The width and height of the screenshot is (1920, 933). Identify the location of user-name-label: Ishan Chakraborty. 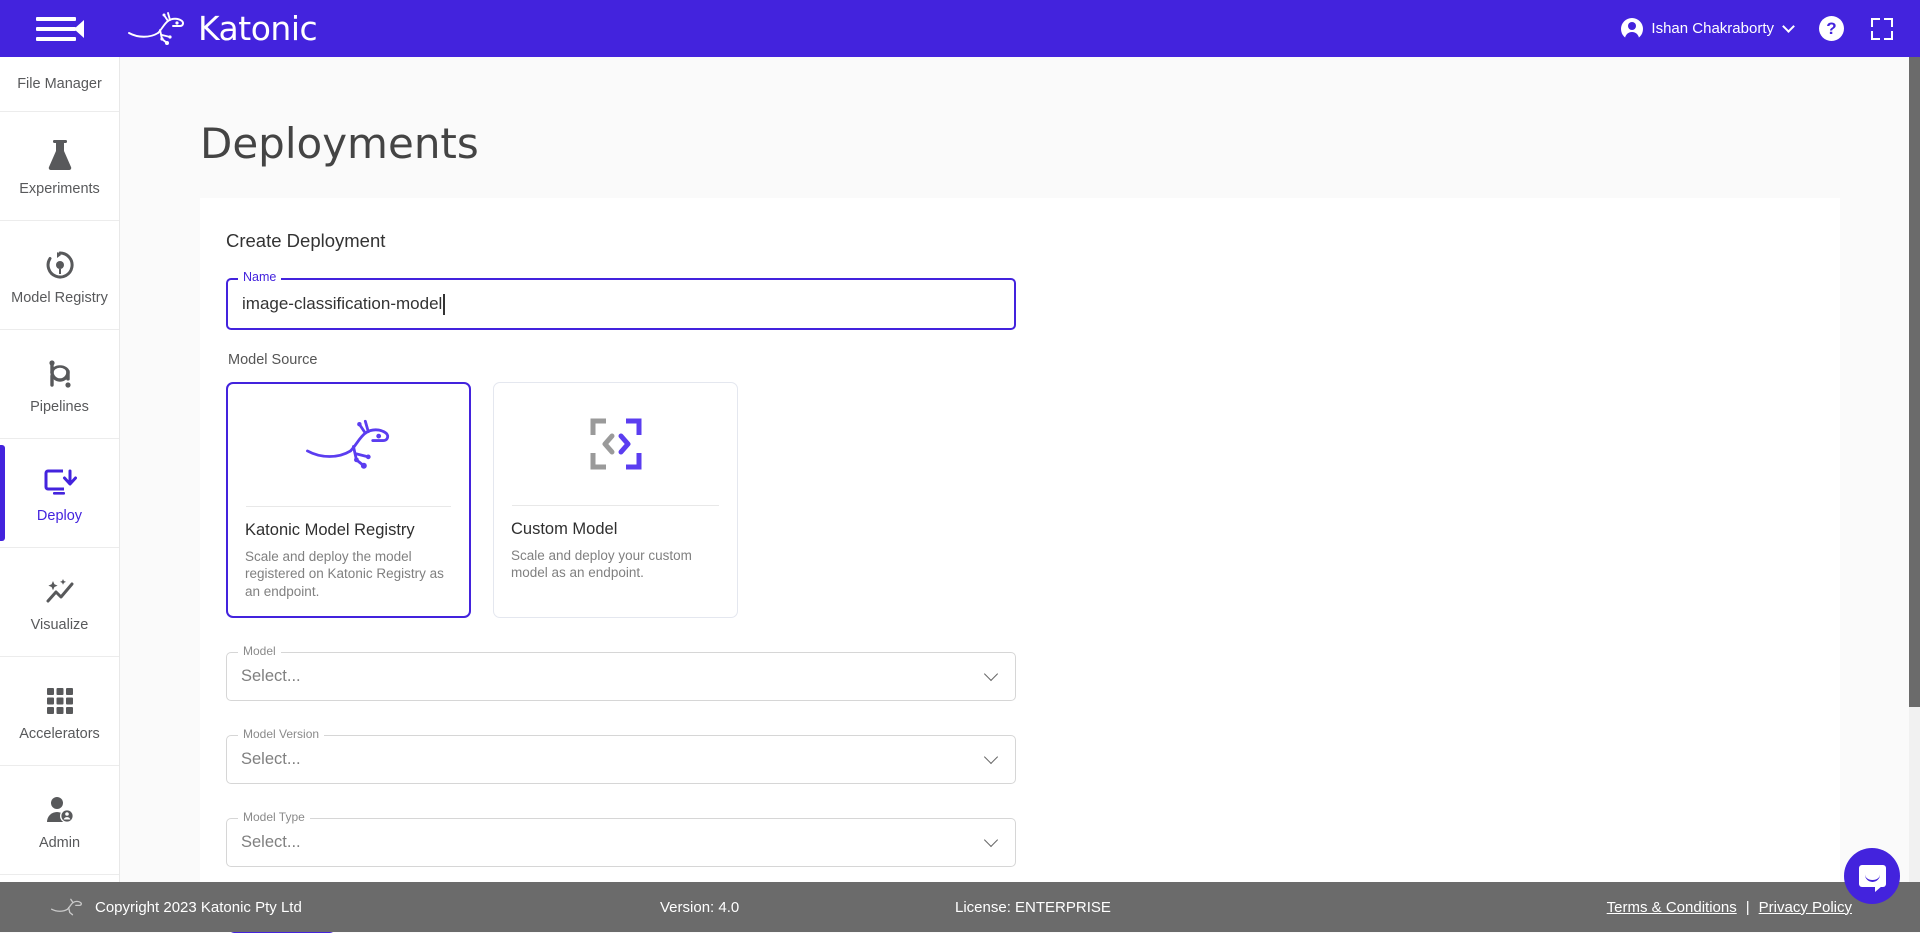
(1712, 28).